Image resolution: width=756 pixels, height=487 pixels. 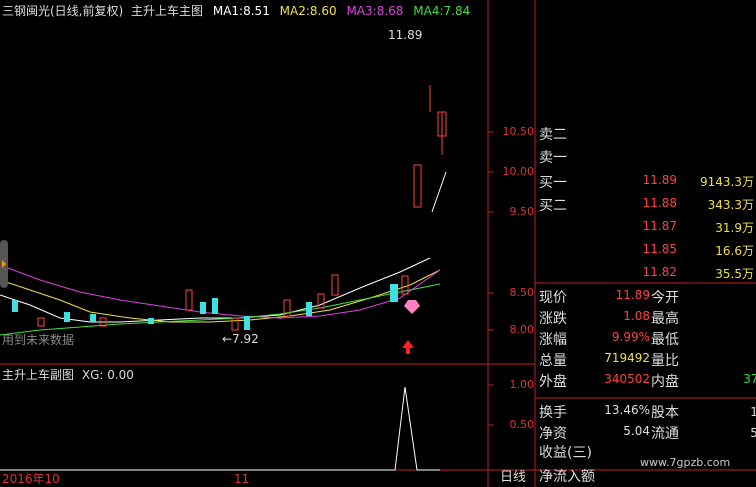 What do you see at coordinates (645, 131) in the screenshot?
I see `orderbook-sell-row: 卖二` at bounding box center [645, 131].